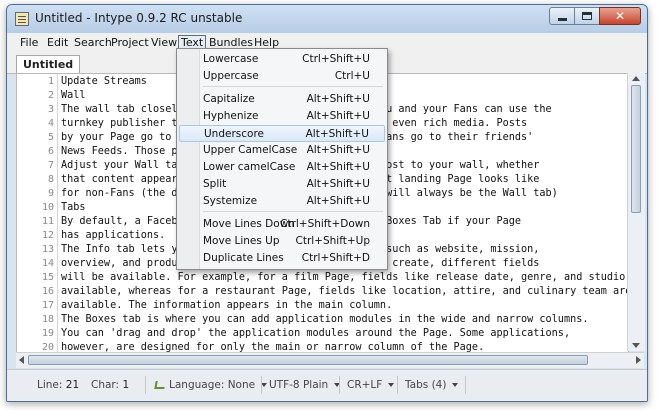 This screenshot has width=660, height=410. I want to click on line-number: 10, so click(47, 207).